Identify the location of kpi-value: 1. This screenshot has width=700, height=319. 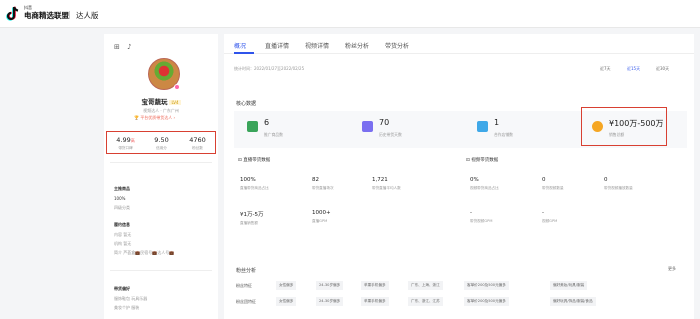
(497, 122).